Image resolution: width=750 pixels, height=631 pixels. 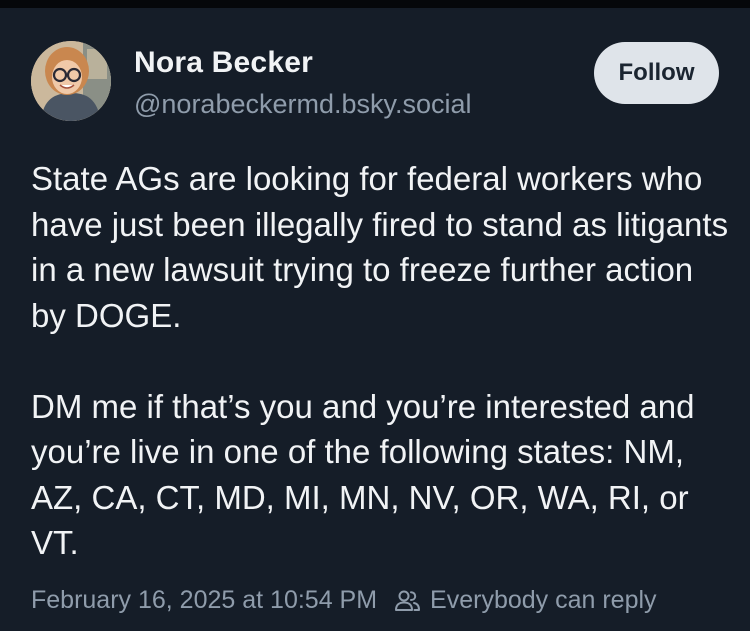 I want to click on avatar-photo-icon, so click(x=71, y=81).